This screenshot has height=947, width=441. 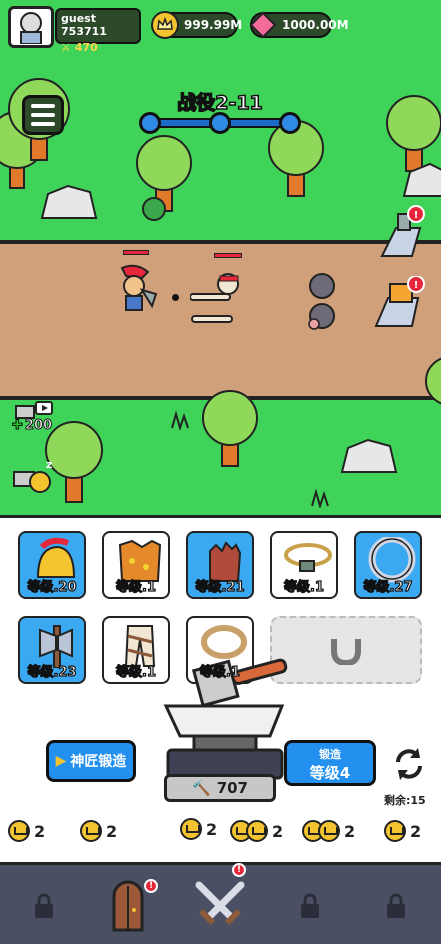 I want to click on menu-button, so click(x=43, y=115).